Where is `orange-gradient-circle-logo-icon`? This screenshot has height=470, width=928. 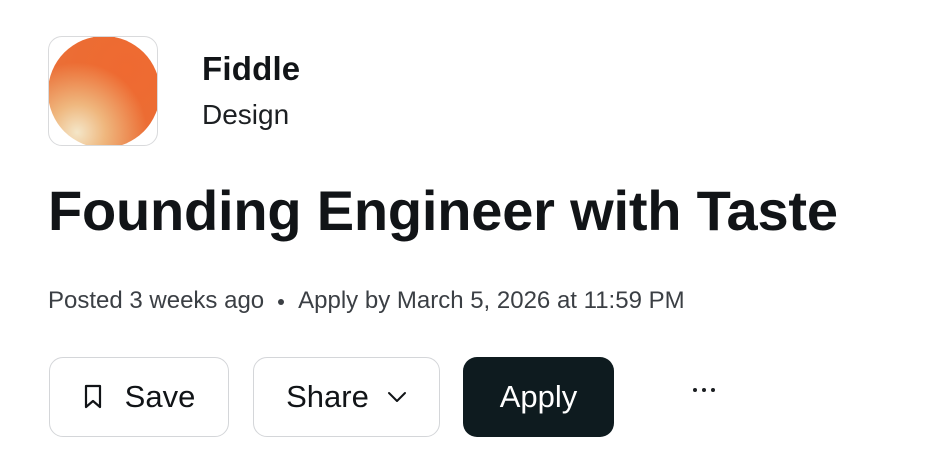
orange-gradient-circle-logo-icon is located at coordinates (103, 91).